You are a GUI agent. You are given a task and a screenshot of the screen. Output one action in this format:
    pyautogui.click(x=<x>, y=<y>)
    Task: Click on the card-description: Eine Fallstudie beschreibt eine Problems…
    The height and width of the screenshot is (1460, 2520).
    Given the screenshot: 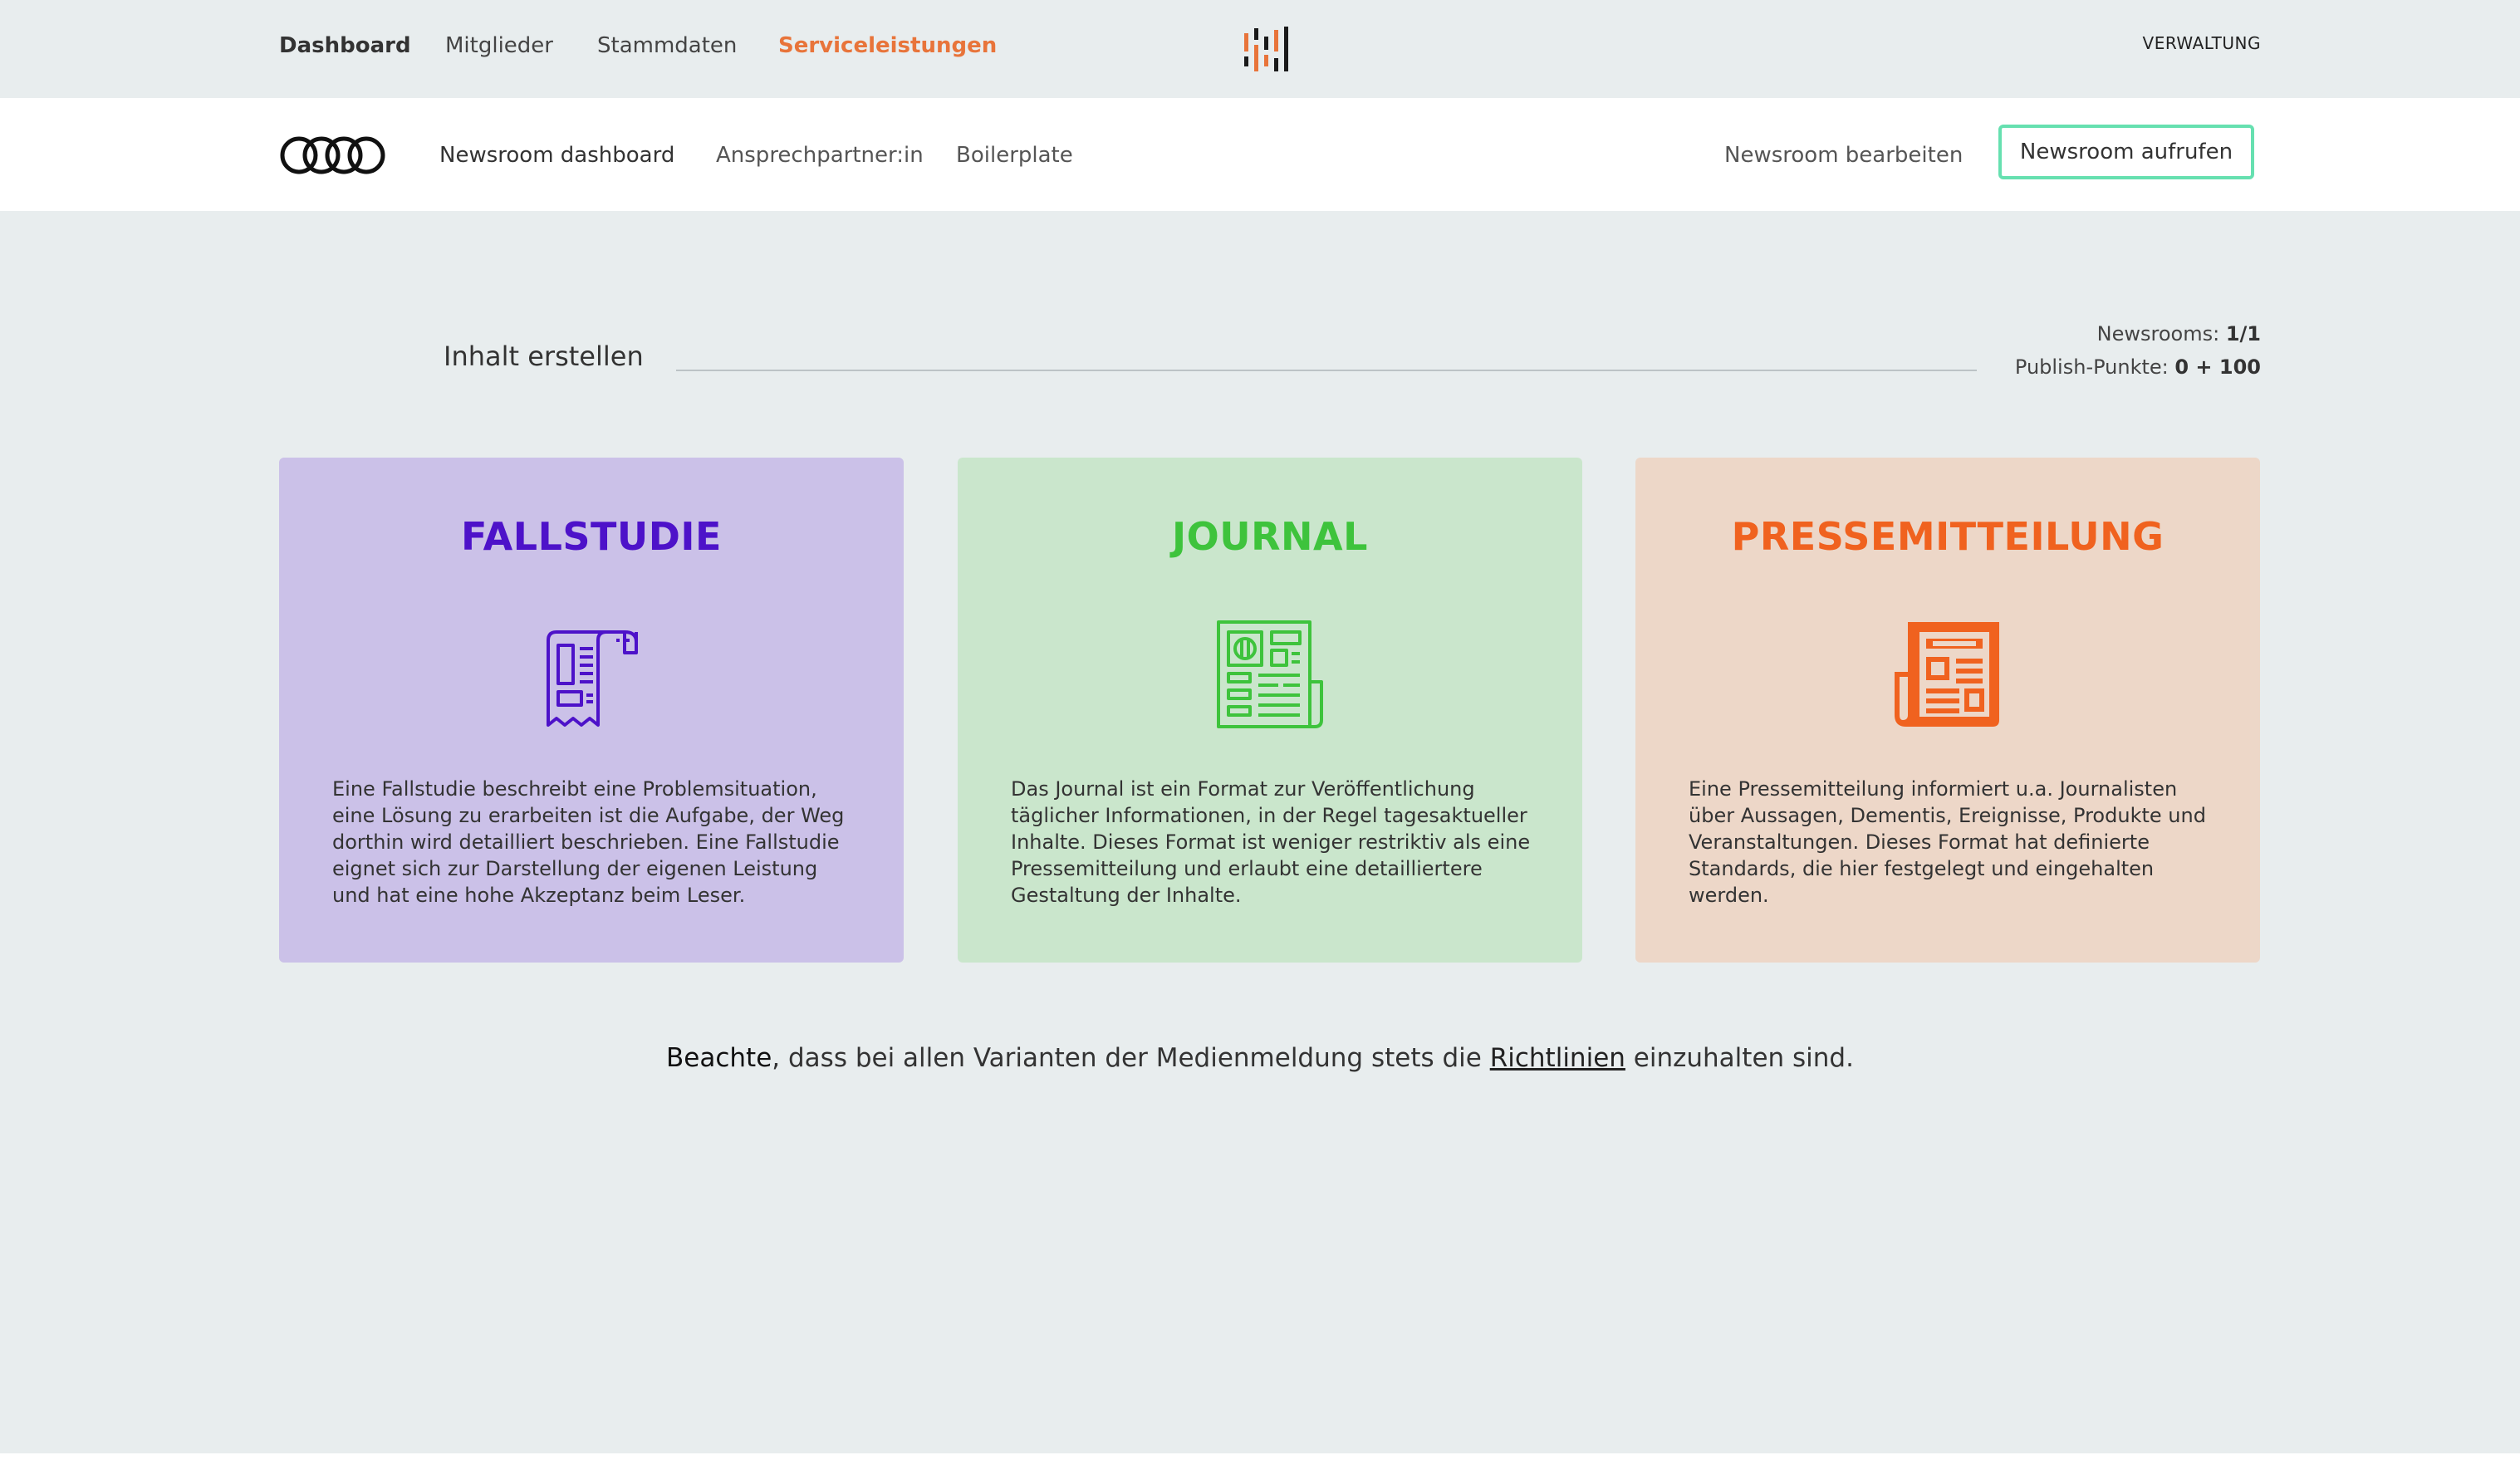 What is the action you would take?
    pyautogui.click(x=588, y=842)
    